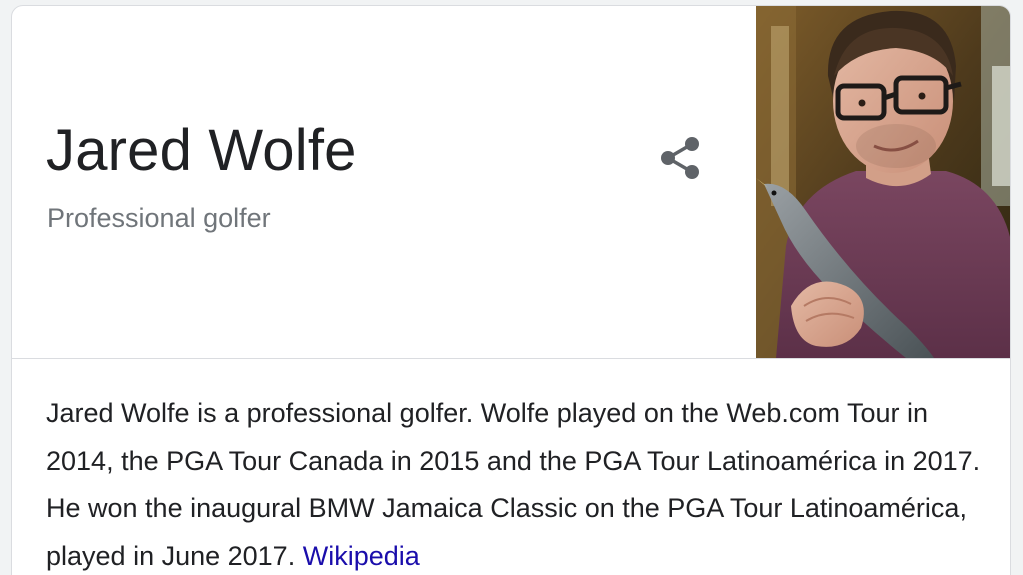 The height and width of the screenshot is (575, 1023). What do you see at coordinates (159, 218) in the screenshot?
I see `entity-subtitle: Professional golfer` at bounding box center [159, 218].